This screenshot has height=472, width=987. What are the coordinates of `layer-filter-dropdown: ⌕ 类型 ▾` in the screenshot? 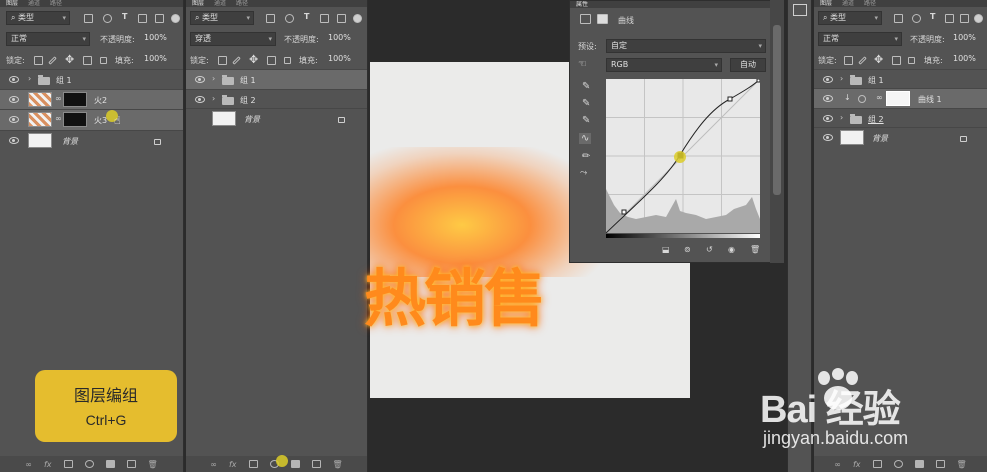 It's located at (222, 18).